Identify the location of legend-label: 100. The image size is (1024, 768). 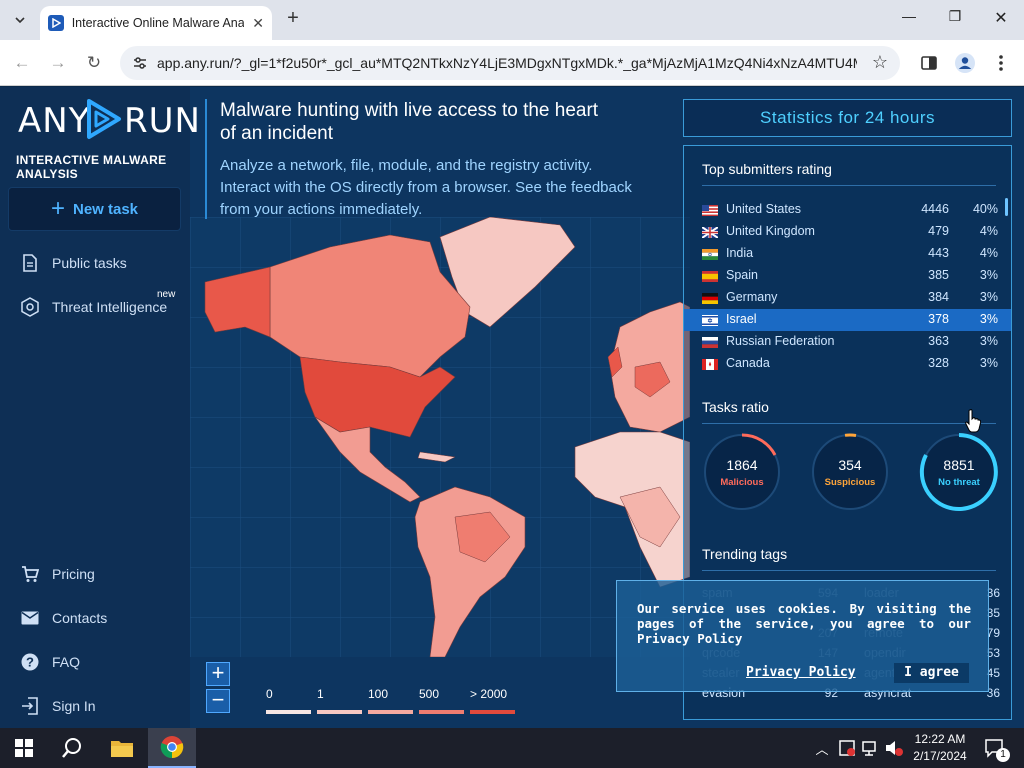
(378, 694).